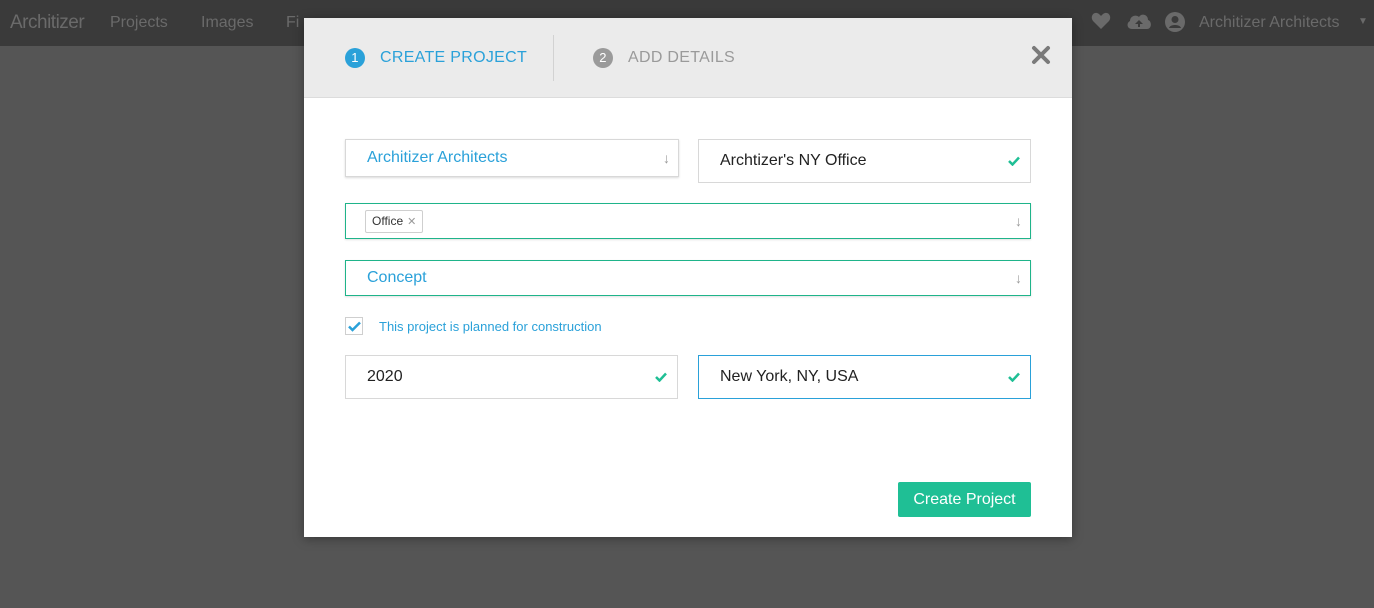 The height and width of the screenshot is (608, 1374). I want to click on year-value: 2020, so click(385, 376).